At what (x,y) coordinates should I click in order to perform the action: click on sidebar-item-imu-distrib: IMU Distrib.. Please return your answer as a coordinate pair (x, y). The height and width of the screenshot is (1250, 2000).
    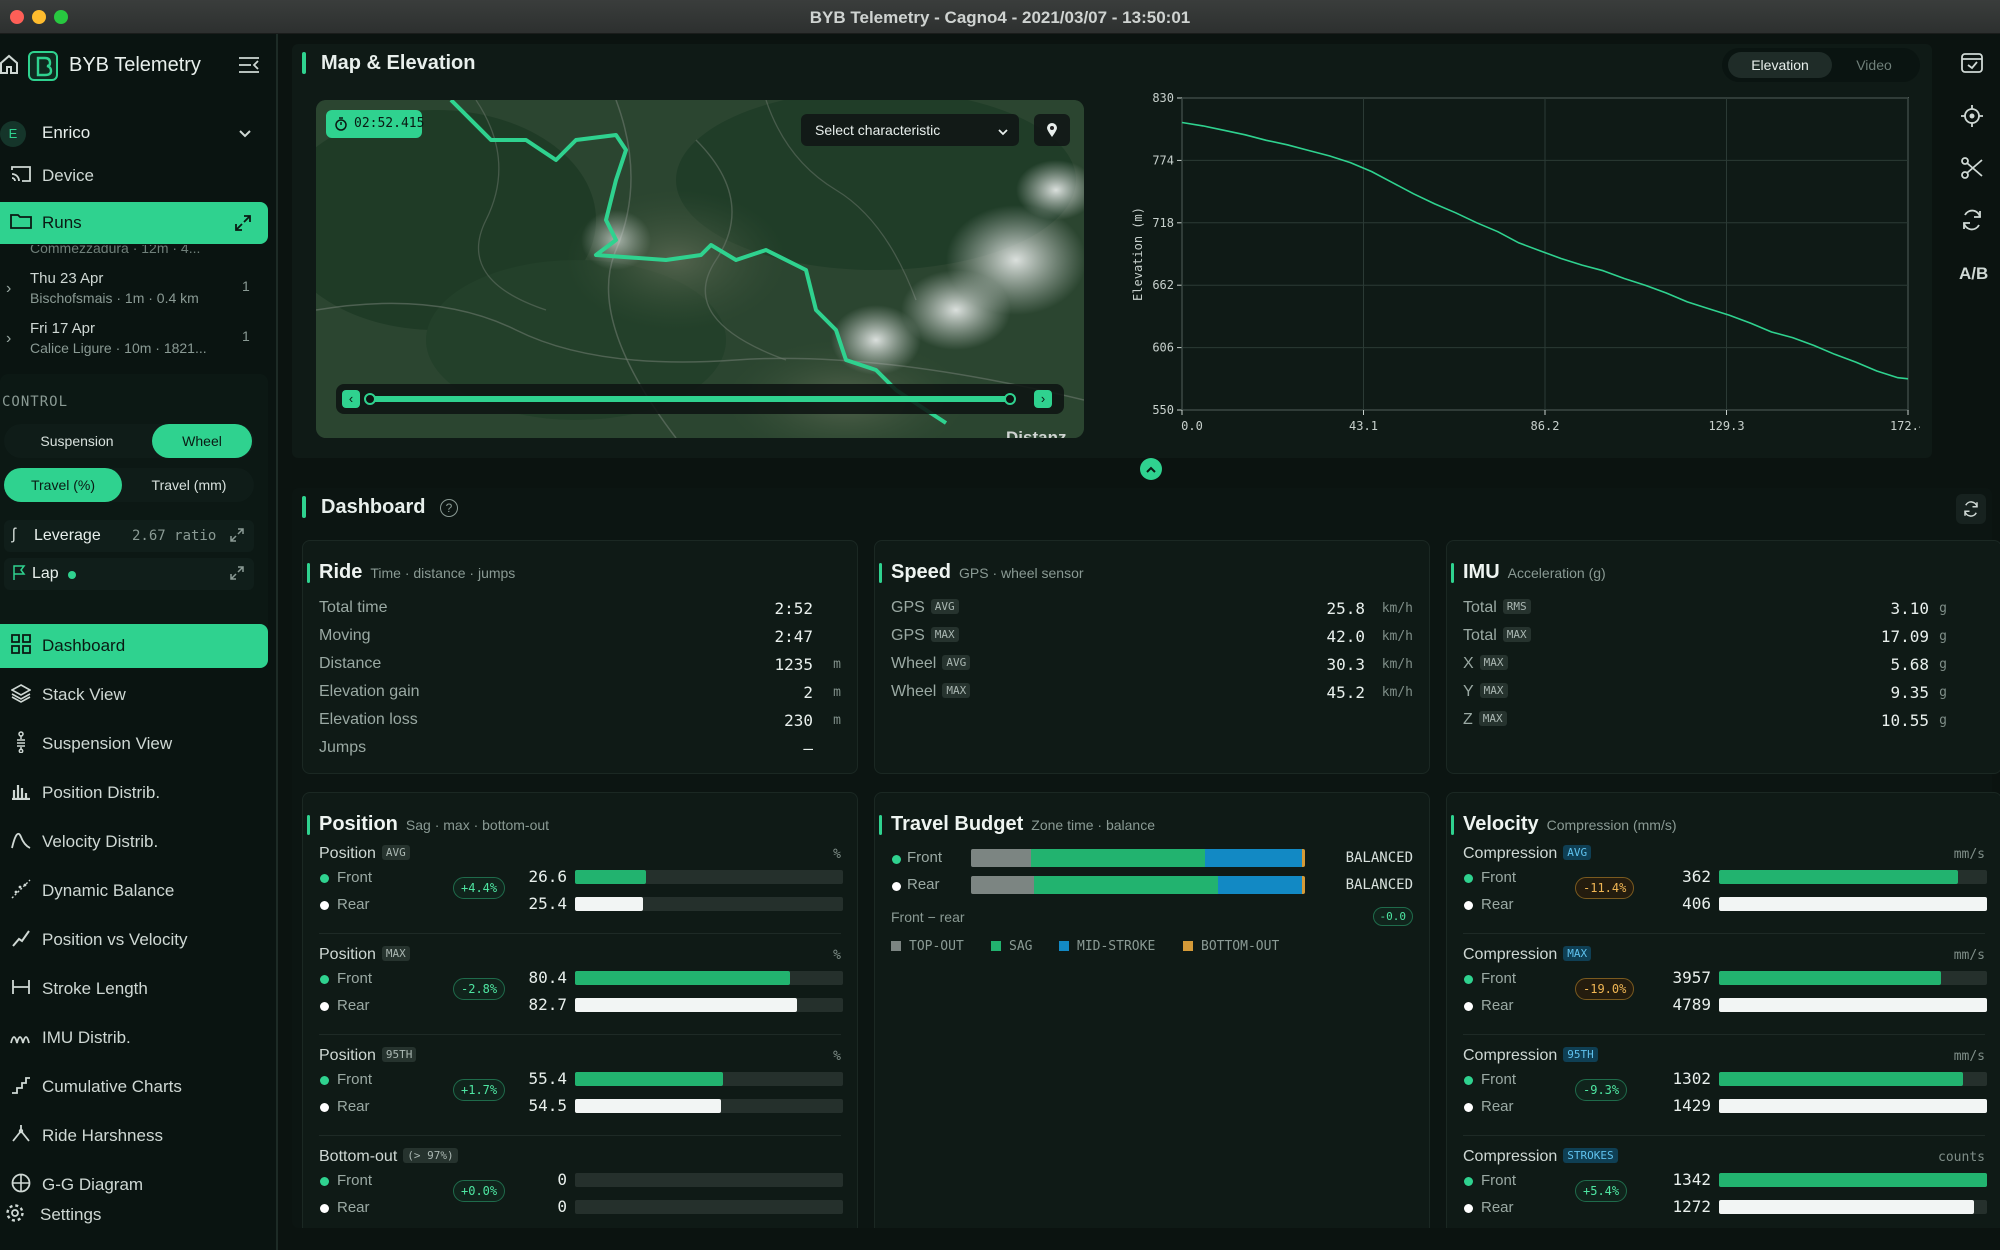
    Looking at the image, I should click on (134, 1038).